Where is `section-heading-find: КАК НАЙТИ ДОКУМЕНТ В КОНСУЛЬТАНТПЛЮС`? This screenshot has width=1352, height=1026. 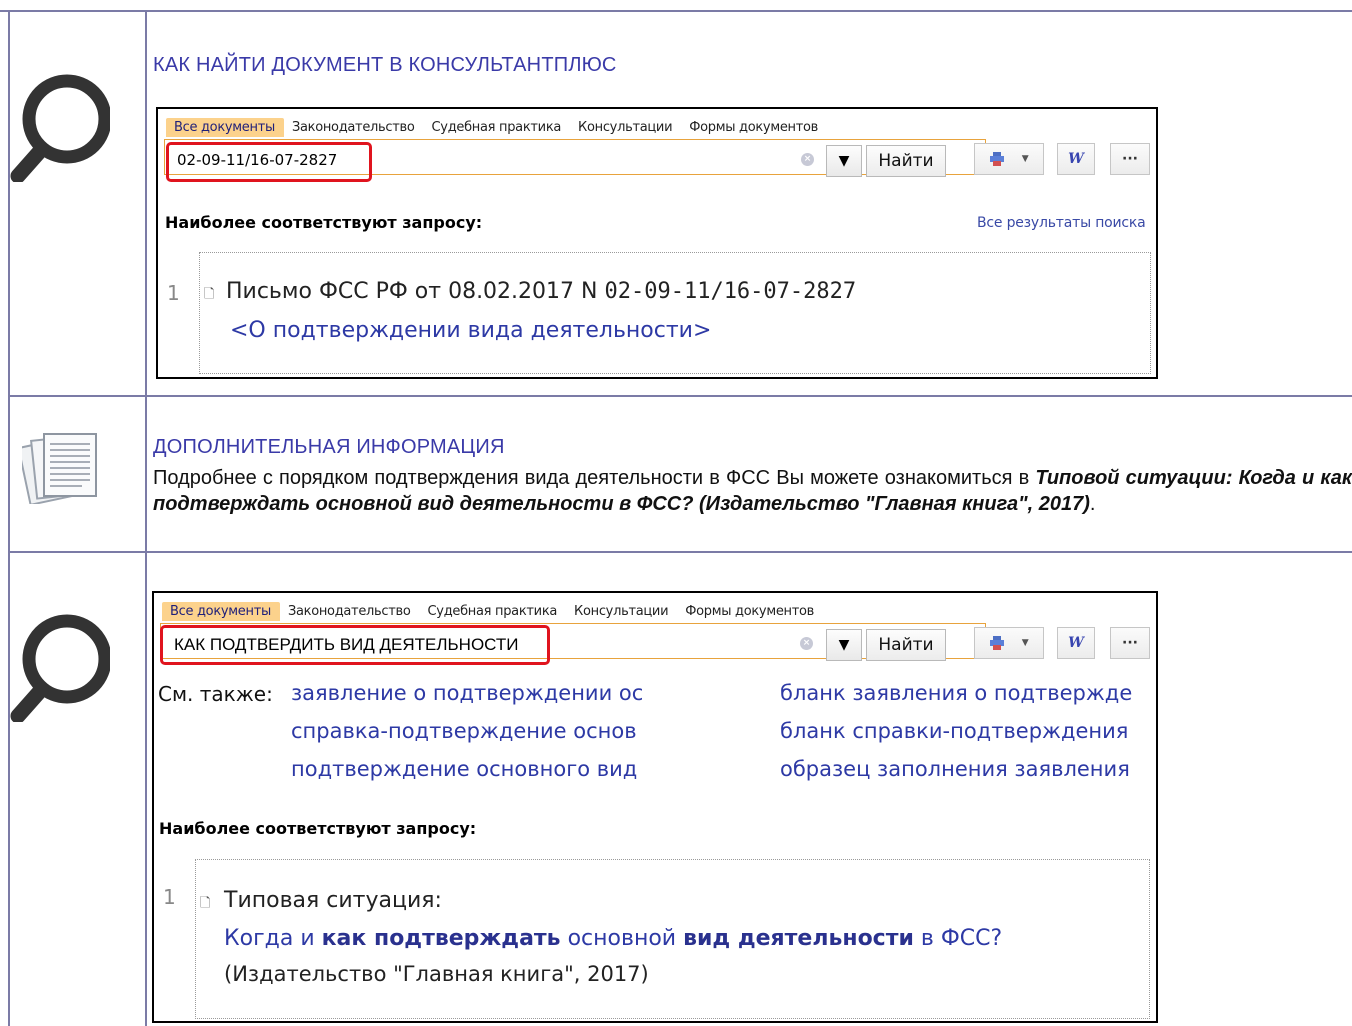 section-heading-find: КАК НАЙТИ ДОКУМЕНТ В КОНСУЛЬТАНТПЛЮС is located at coordinates (385, 65).